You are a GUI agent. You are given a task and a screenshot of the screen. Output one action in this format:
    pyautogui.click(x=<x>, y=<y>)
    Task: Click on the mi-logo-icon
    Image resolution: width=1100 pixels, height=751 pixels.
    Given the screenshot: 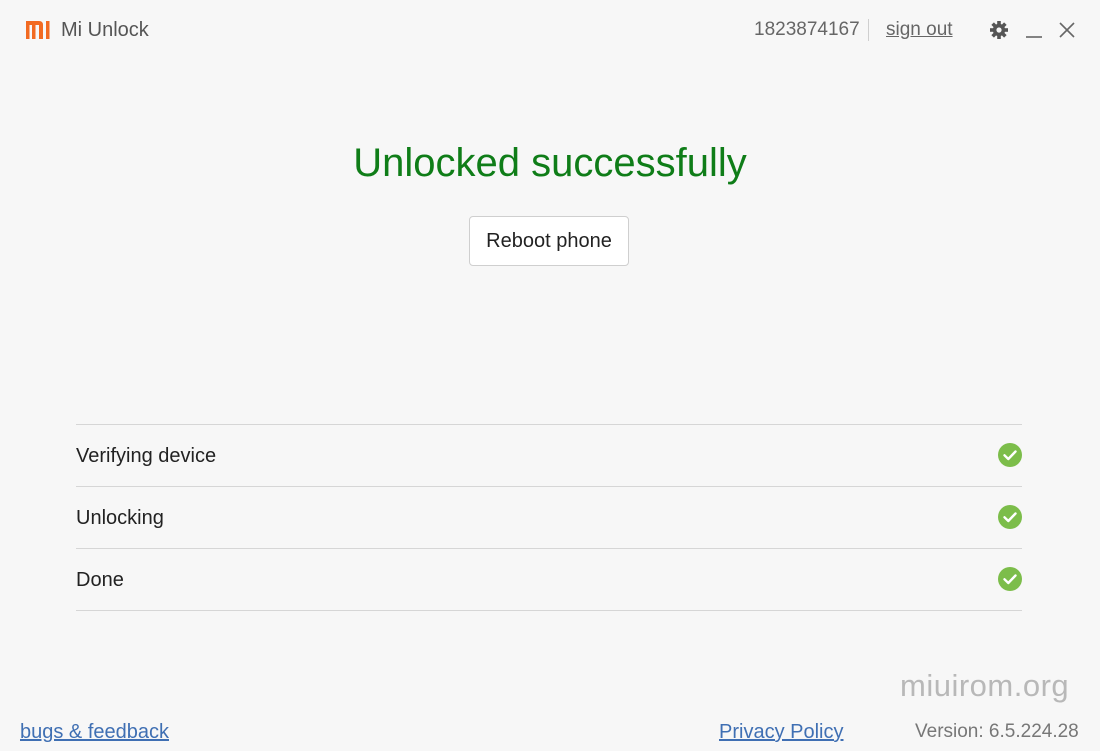 What is the action you would take?
    pyautogui.click(x=38, y=30)
    